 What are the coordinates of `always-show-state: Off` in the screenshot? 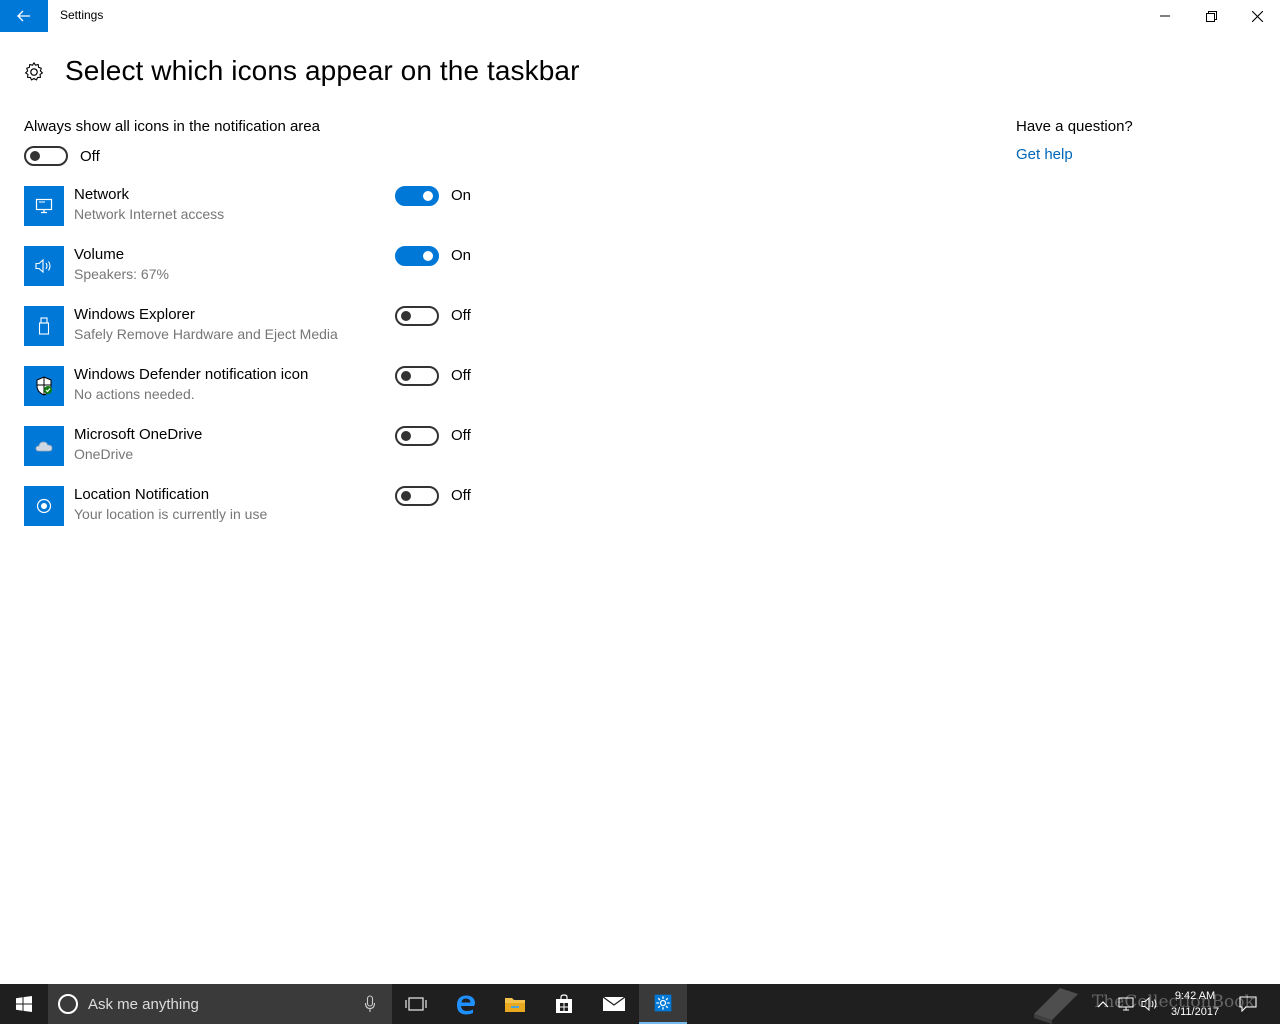 It's located at (90, 156).